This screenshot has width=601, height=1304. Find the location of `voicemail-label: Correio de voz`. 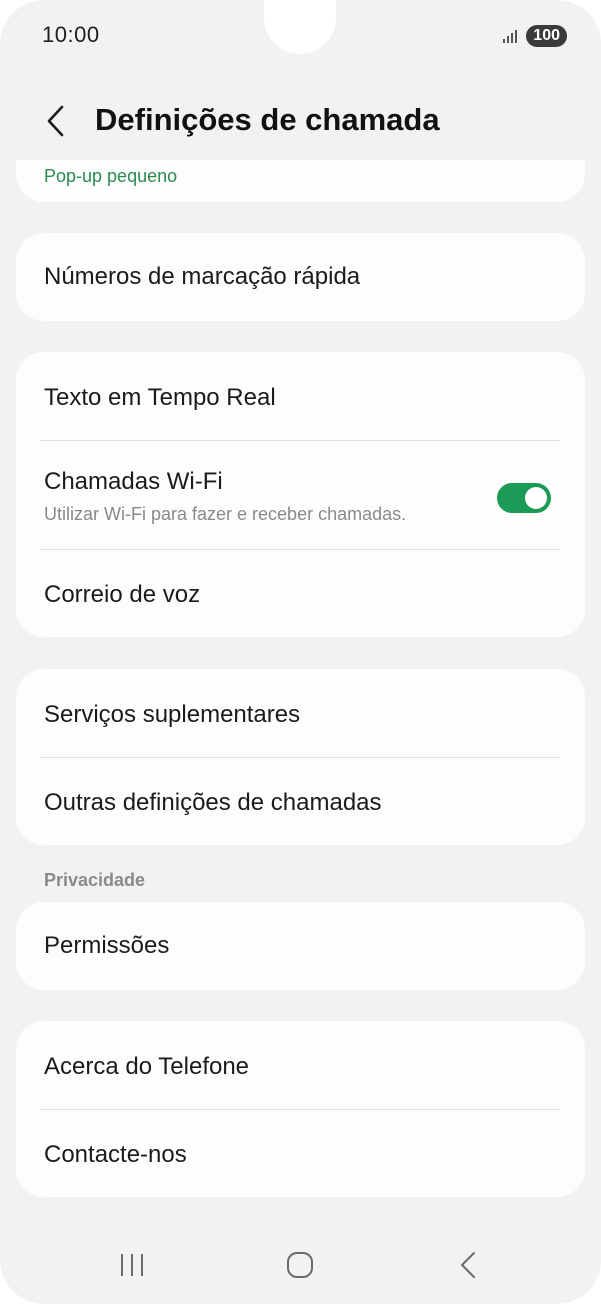

voicemail-label: Correio de voz is located at coordinates (122, 594).